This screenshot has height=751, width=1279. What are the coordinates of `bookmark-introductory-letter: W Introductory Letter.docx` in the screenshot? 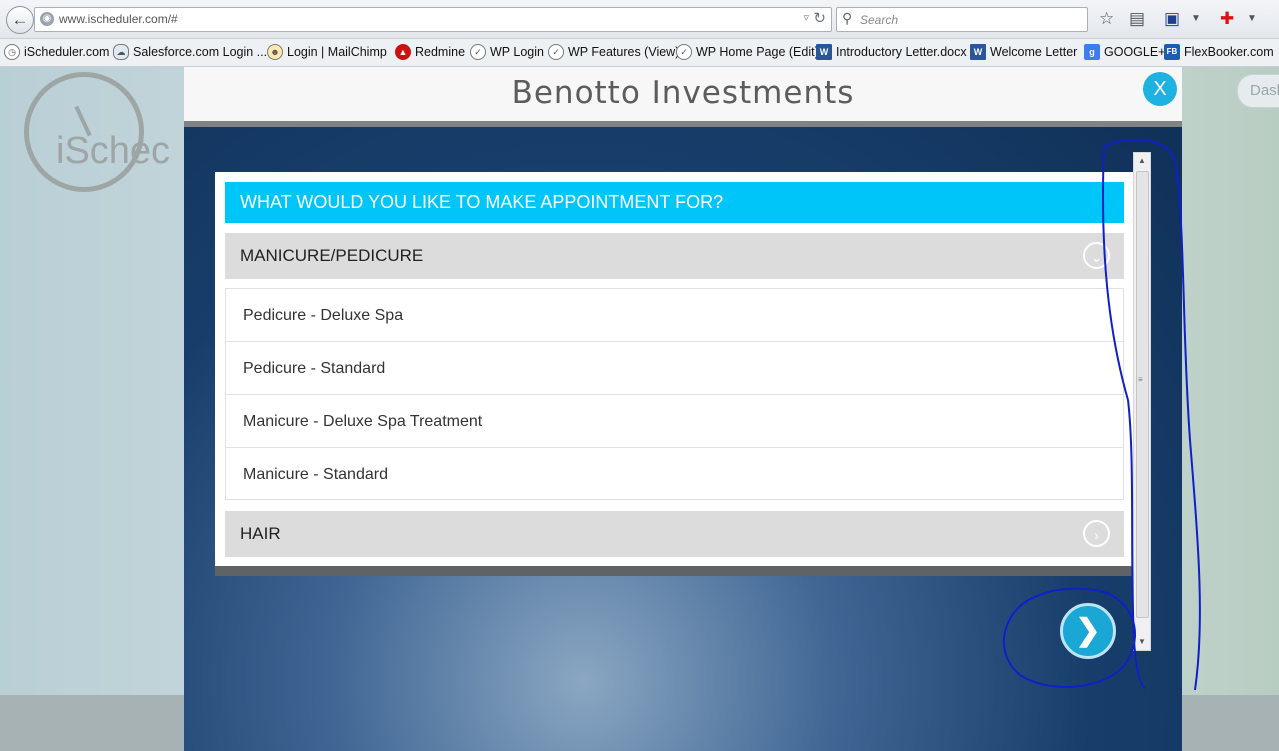 It's located at (891, 52).